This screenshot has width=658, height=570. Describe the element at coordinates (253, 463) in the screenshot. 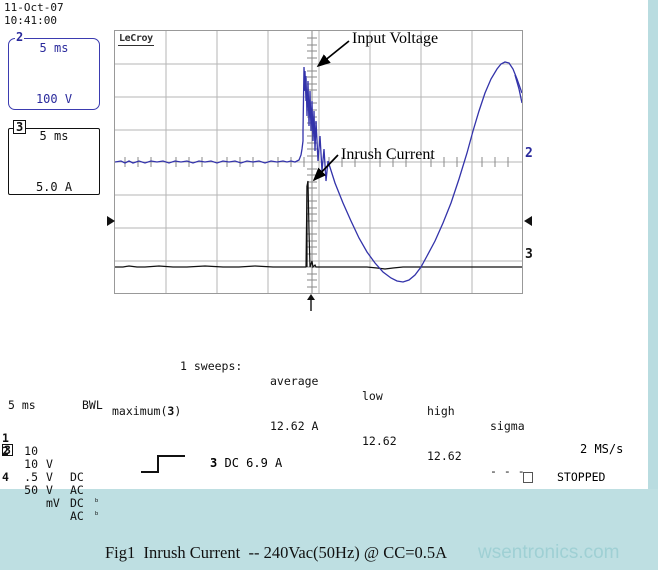

I see `trigger-detail: DC 6.9 A` at that location.